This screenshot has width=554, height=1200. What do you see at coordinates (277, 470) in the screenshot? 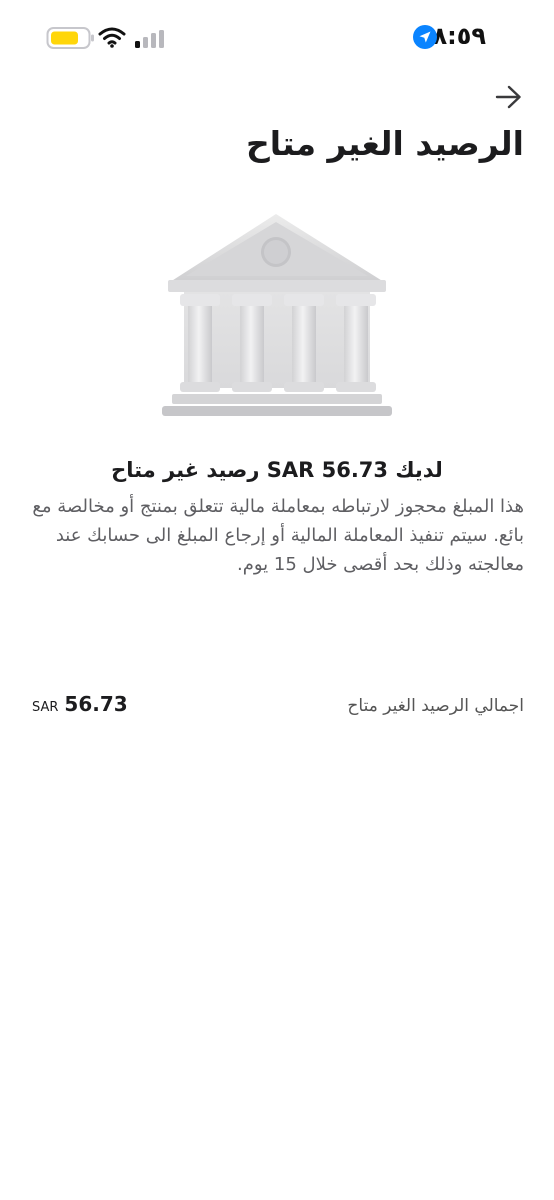
I see `unavailable-balance-headline: لديك SAR 56.73 رصيد غير متاح` at bounding box center [277, 470].